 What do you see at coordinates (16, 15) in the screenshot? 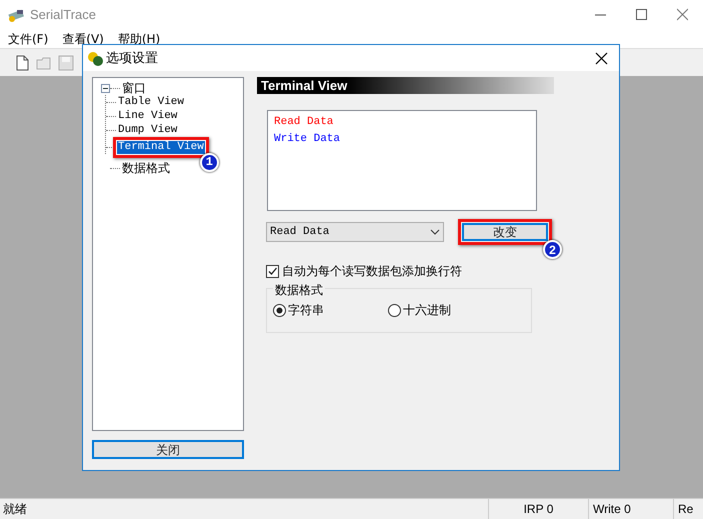
I see `app-icon` at bounding box center [16, 15].